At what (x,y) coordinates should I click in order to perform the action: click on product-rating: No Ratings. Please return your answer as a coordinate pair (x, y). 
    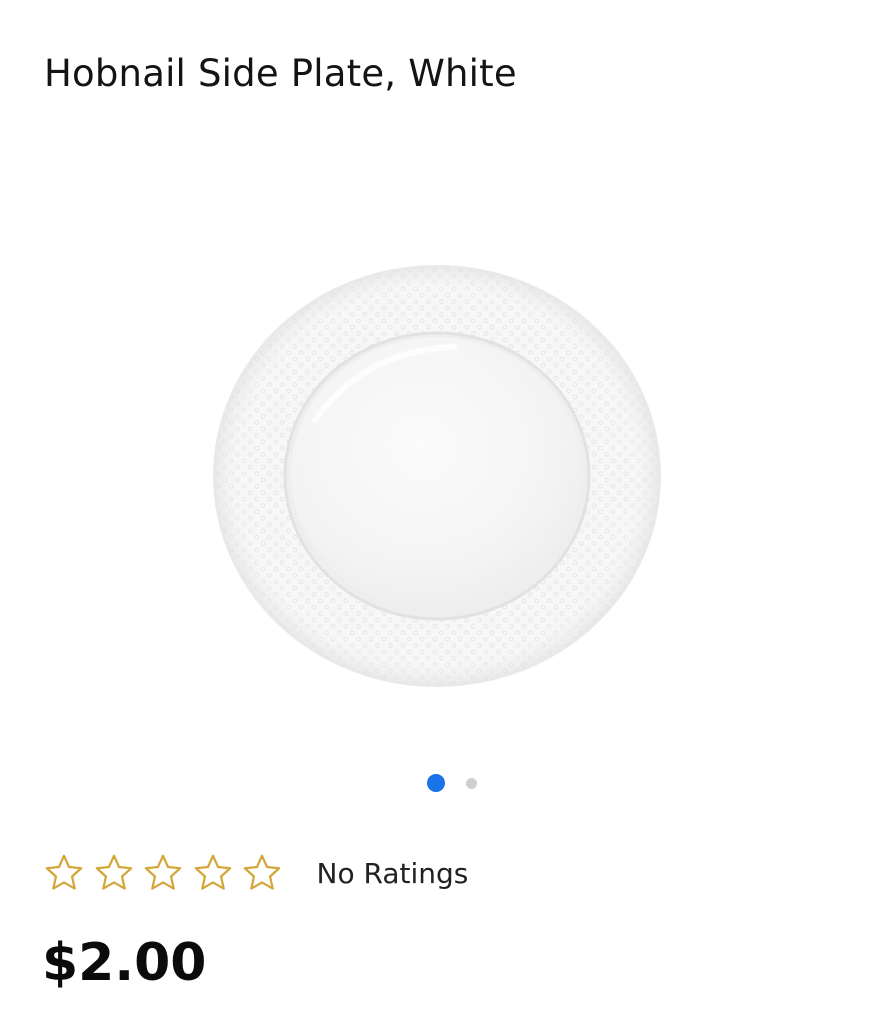
    Looking at the image, I should click on (255, 873).